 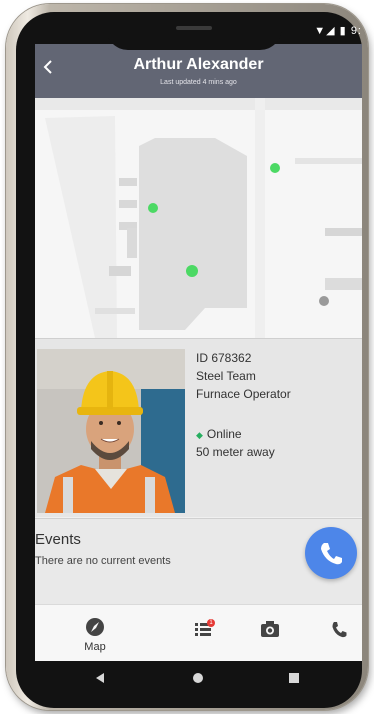 I want to click on app-header: Arthur Alexander Last updated 4 mins ago, so click(x=198, y=71).